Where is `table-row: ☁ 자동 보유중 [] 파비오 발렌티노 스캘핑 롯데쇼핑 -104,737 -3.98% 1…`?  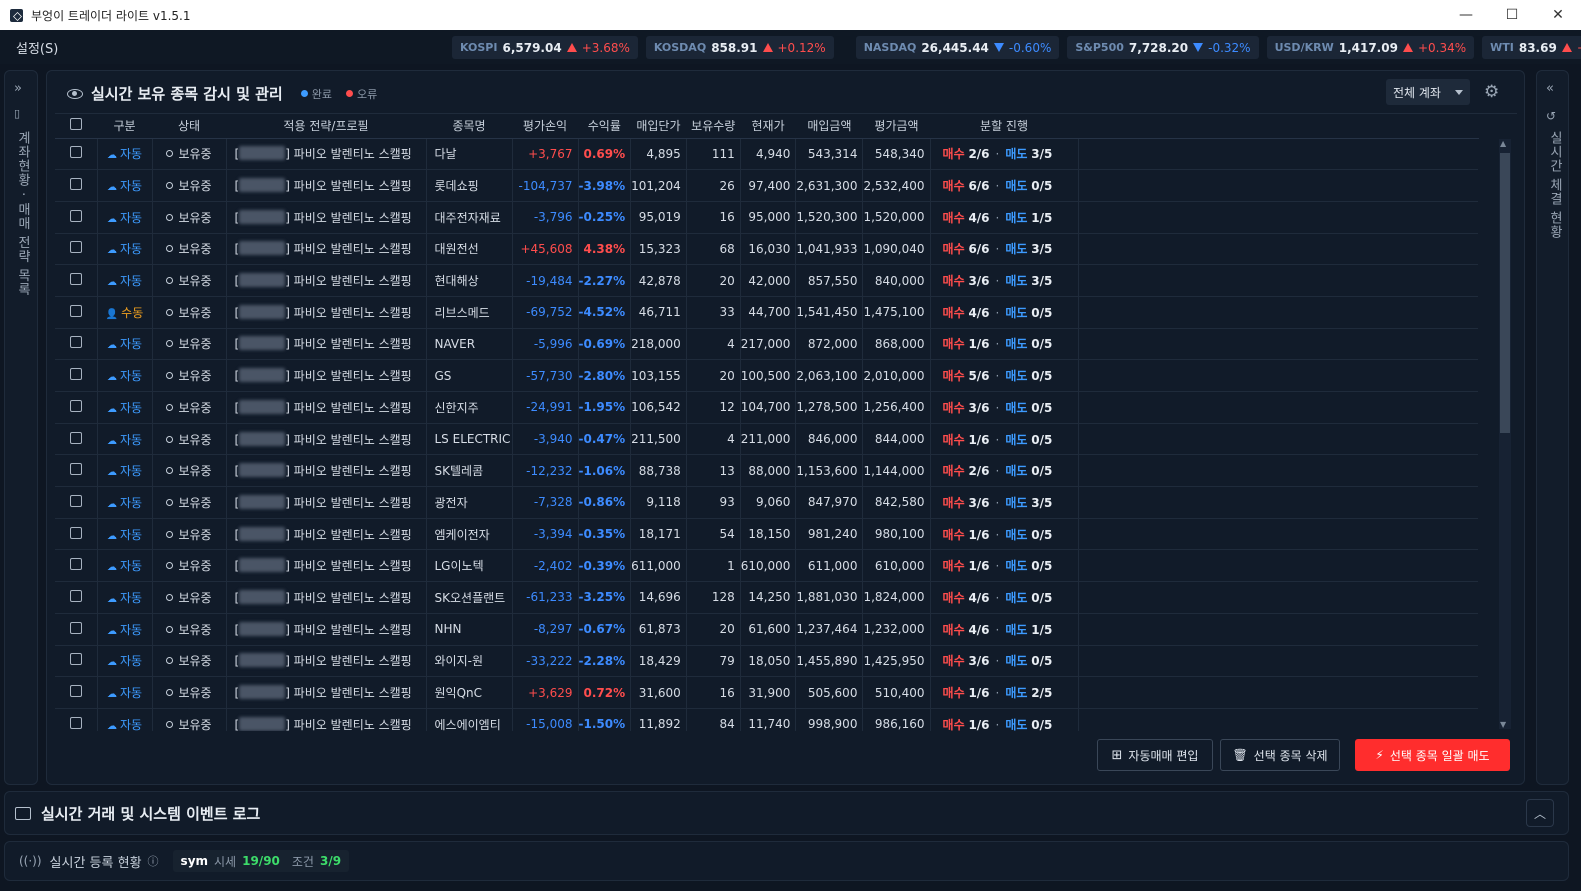 table-row: ☁ 자동 보유중 [] 파비오 발렌티노 스캘핑 롯데쇼핑 -104,737 -3.98% 1… is located at coordinates (767, 185).